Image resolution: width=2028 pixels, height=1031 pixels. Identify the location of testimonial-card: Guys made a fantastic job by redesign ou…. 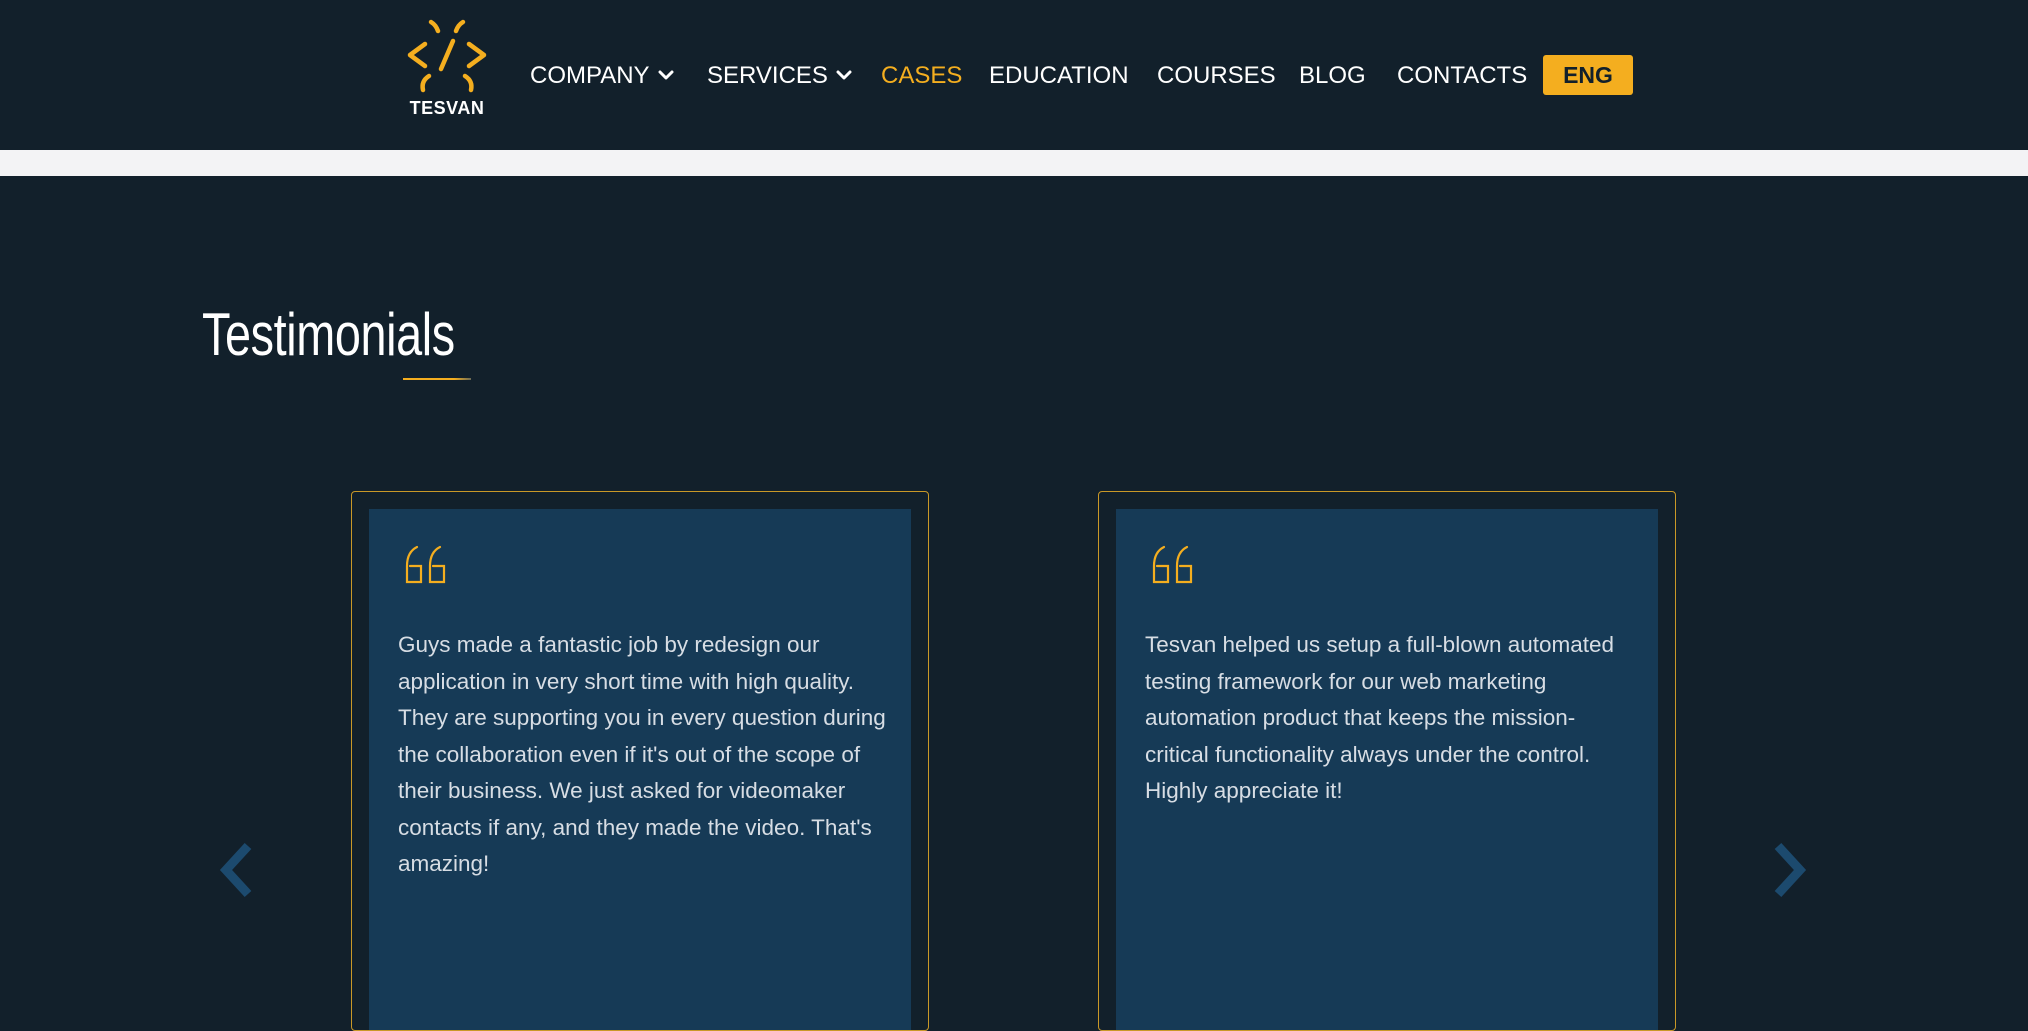
(640, 761).